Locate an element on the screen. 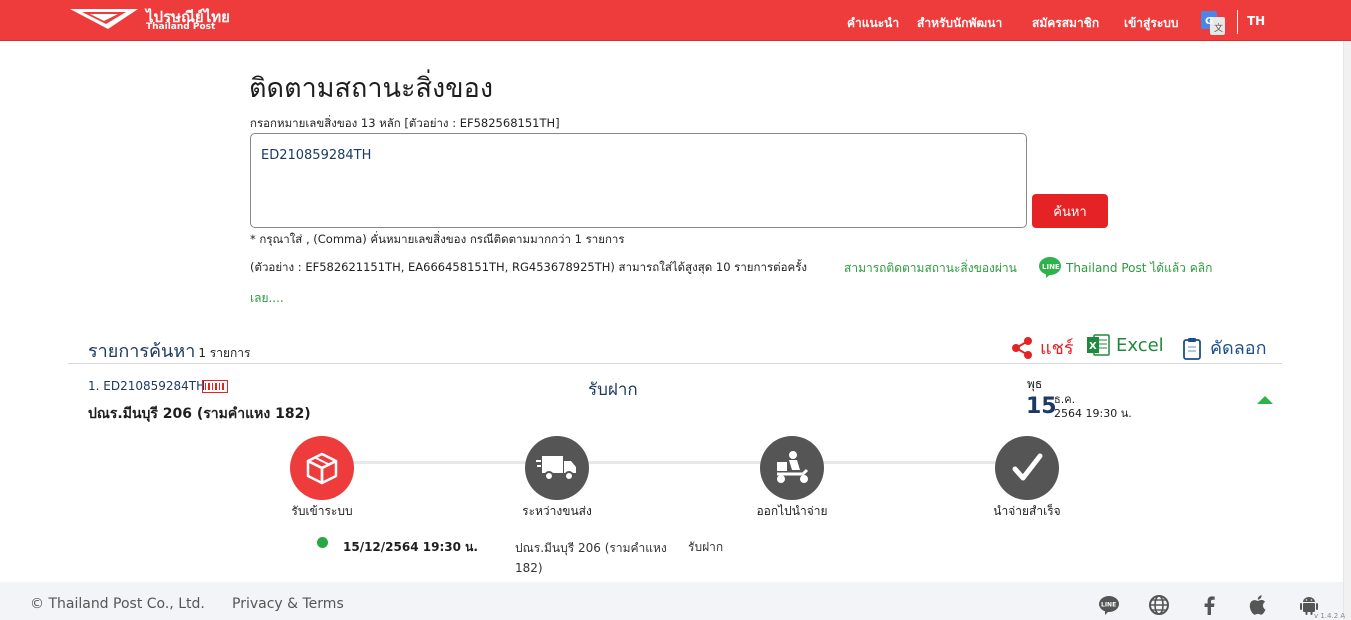 This screenshot has width=1351, height=620. globe-icon is located at coordinates (1159, 605).